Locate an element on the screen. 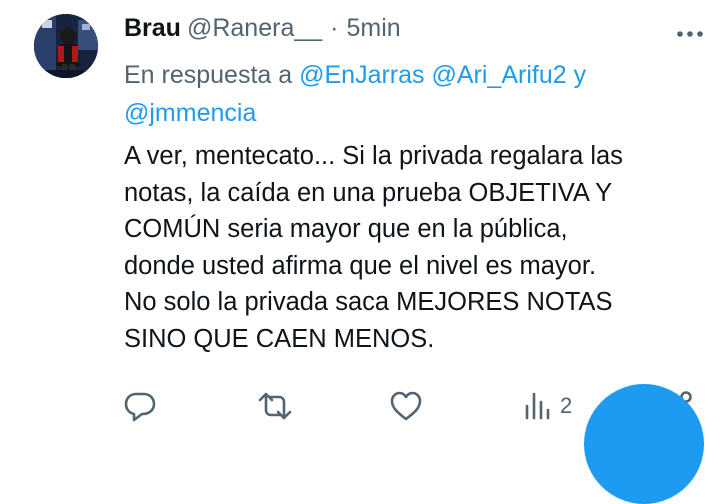  mention-link: @jmmencia is located at coordinates (190, 113).